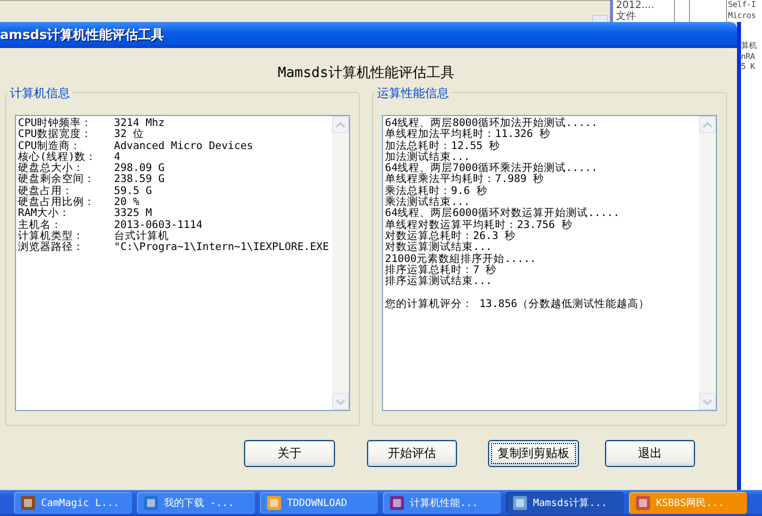 This screenshot has height=516, width=762. I want to click on info-label: 硬盘占用比例：, so click(57, 202).